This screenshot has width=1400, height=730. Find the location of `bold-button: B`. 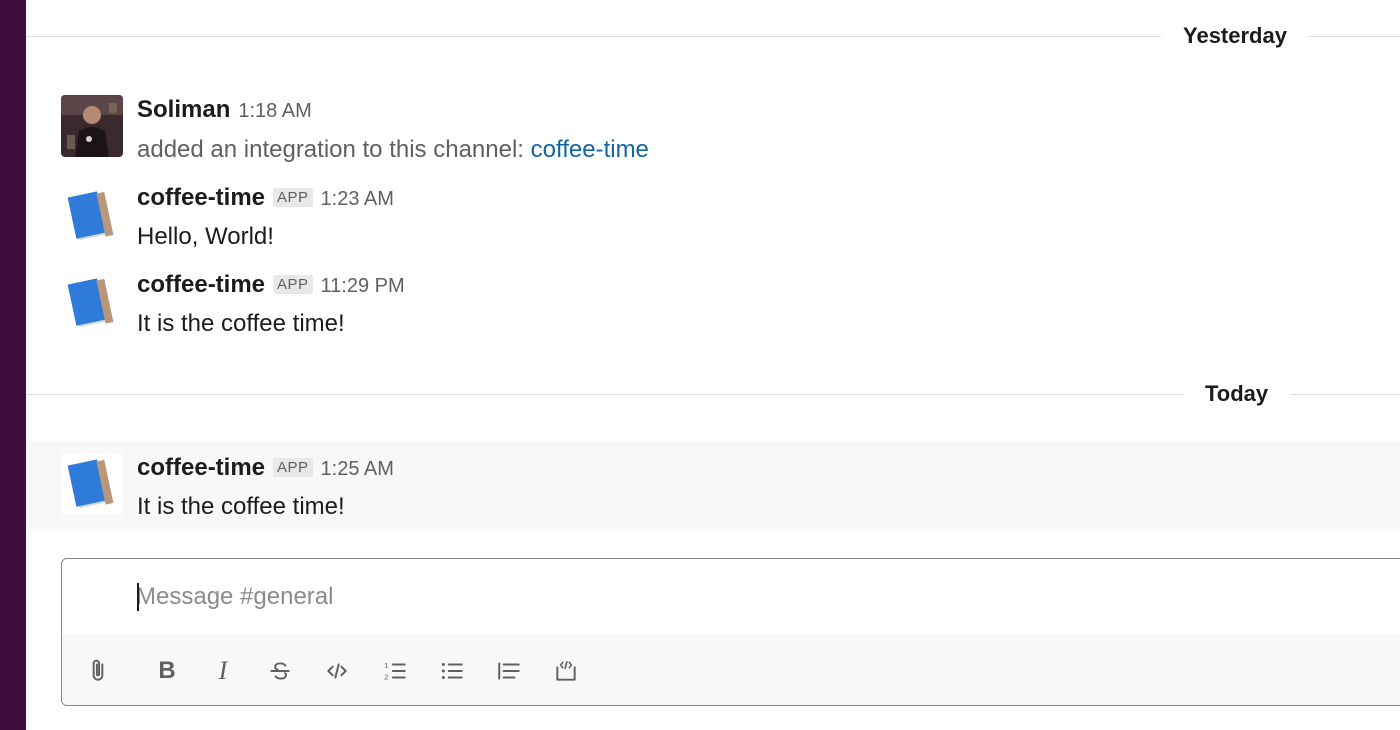

bold-button: B is located at coordinates (167, 671).